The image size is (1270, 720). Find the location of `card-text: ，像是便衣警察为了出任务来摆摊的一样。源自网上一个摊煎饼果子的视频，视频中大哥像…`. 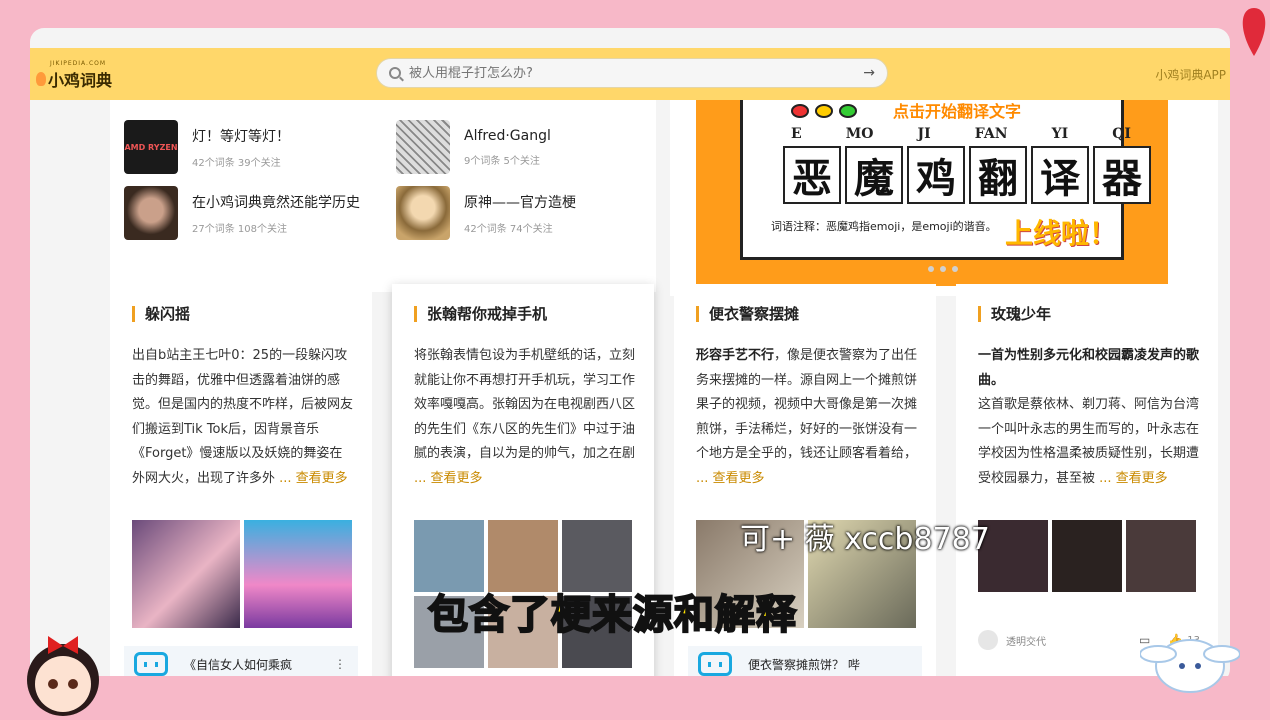

card-text: ，像是便衣警察为了出任务来摆摊的一样。源自网上一个摊煎饼果子的视频，视频中大哥像… is located at coordinates (807, 404).